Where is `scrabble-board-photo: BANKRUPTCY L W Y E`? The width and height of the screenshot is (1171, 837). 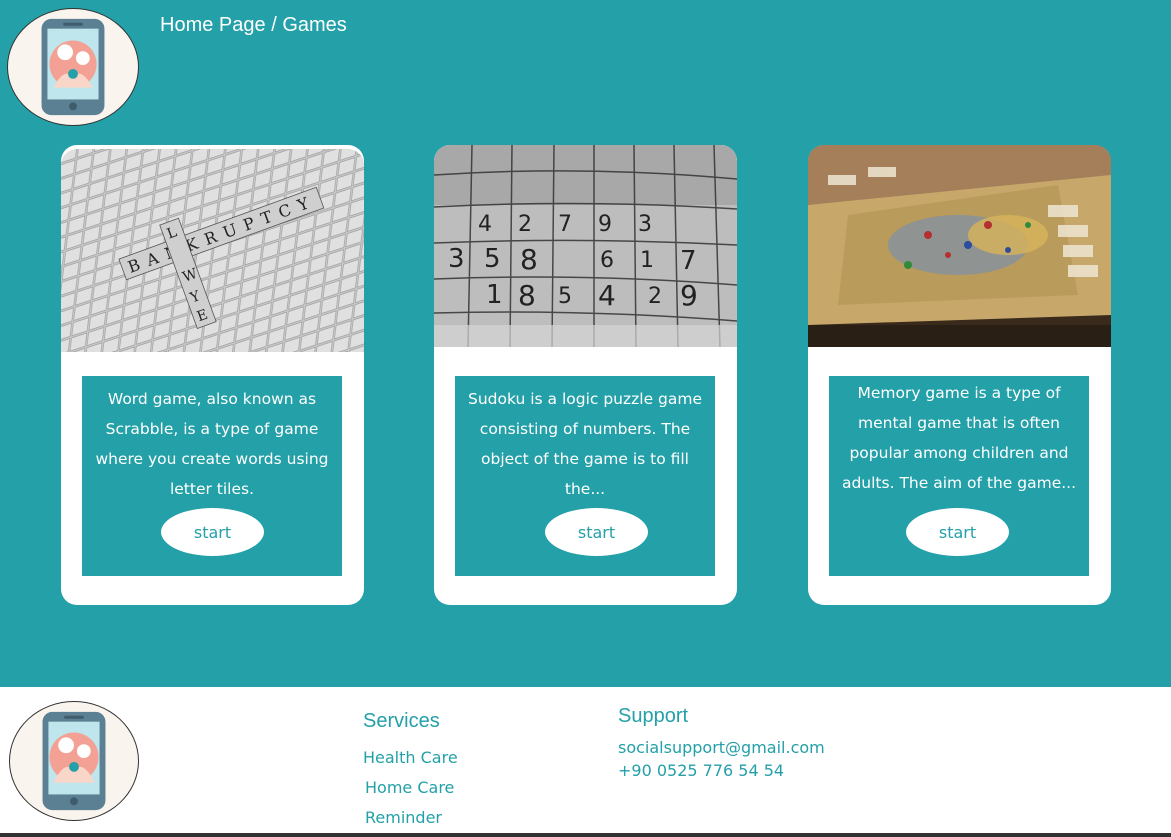
scrabble-board-photo: BANKRUPTCY L W Y E is located at coordinates (212, 250).